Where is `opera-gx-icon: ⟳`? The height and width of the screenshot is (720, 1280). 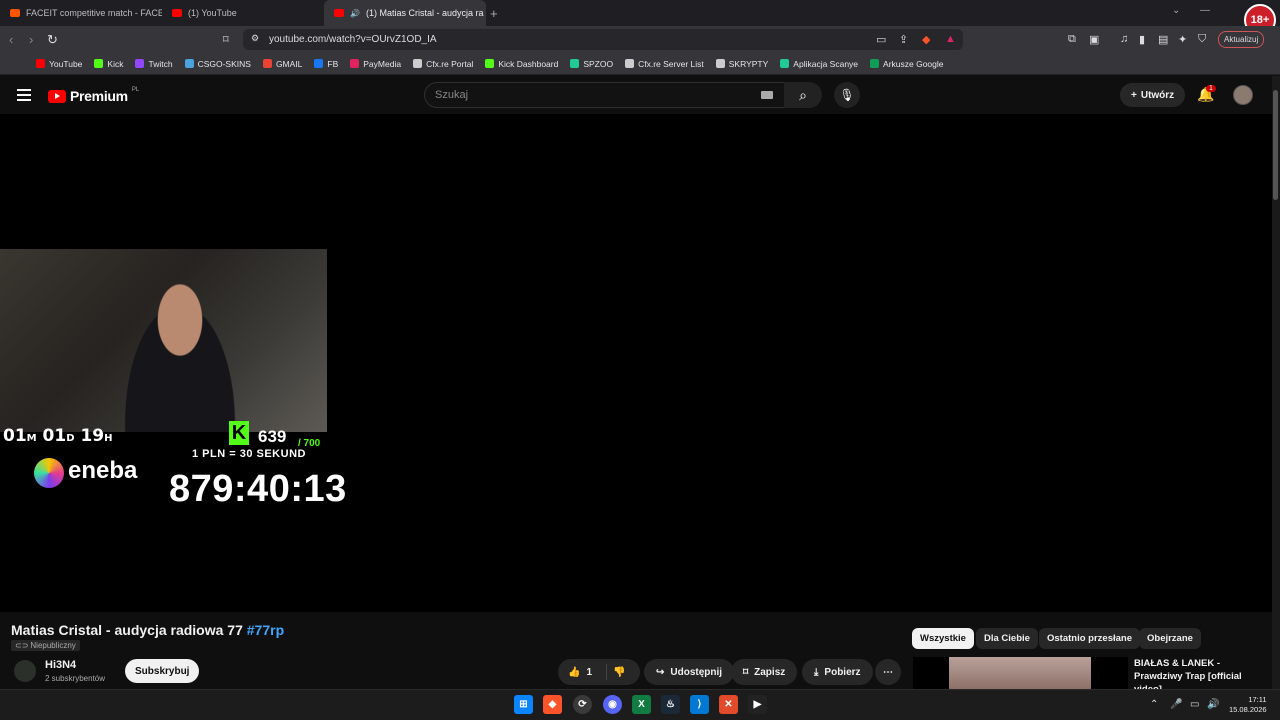
opera-gx-icon: ⟳ is located at coordinates (582, 704).